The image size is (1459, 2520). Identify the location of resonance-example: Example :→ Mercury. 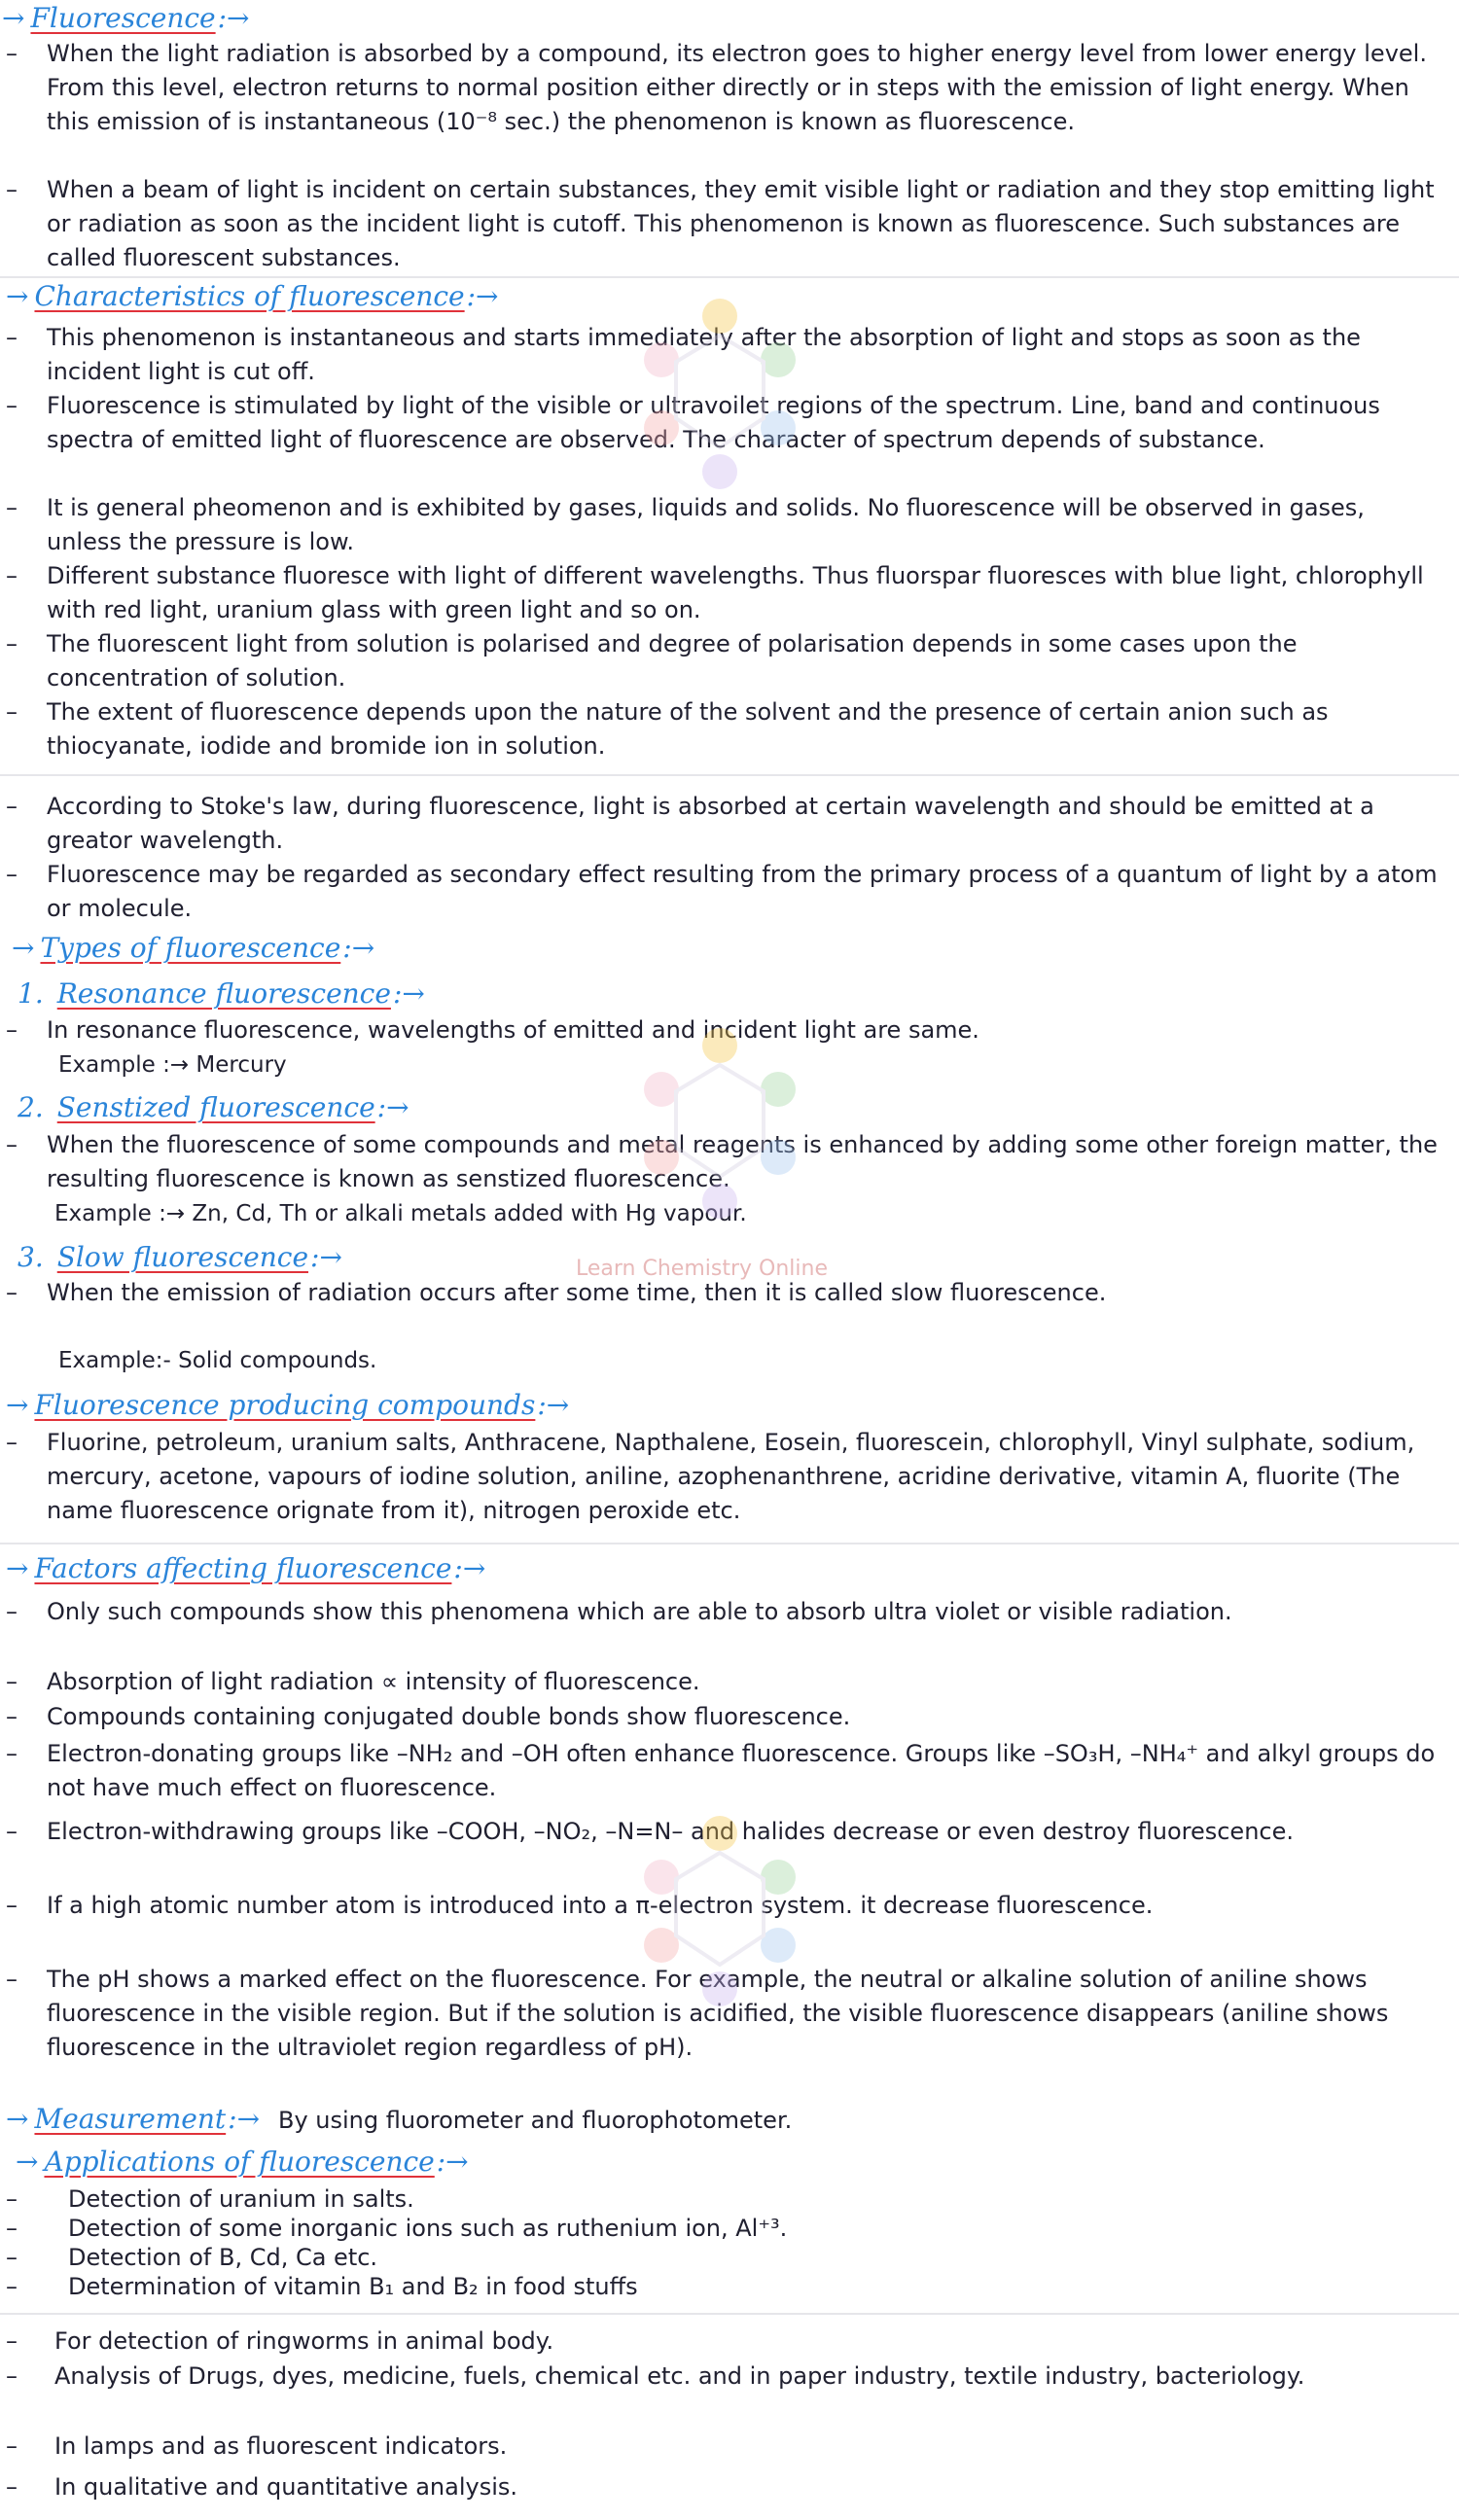
(173, 1065).